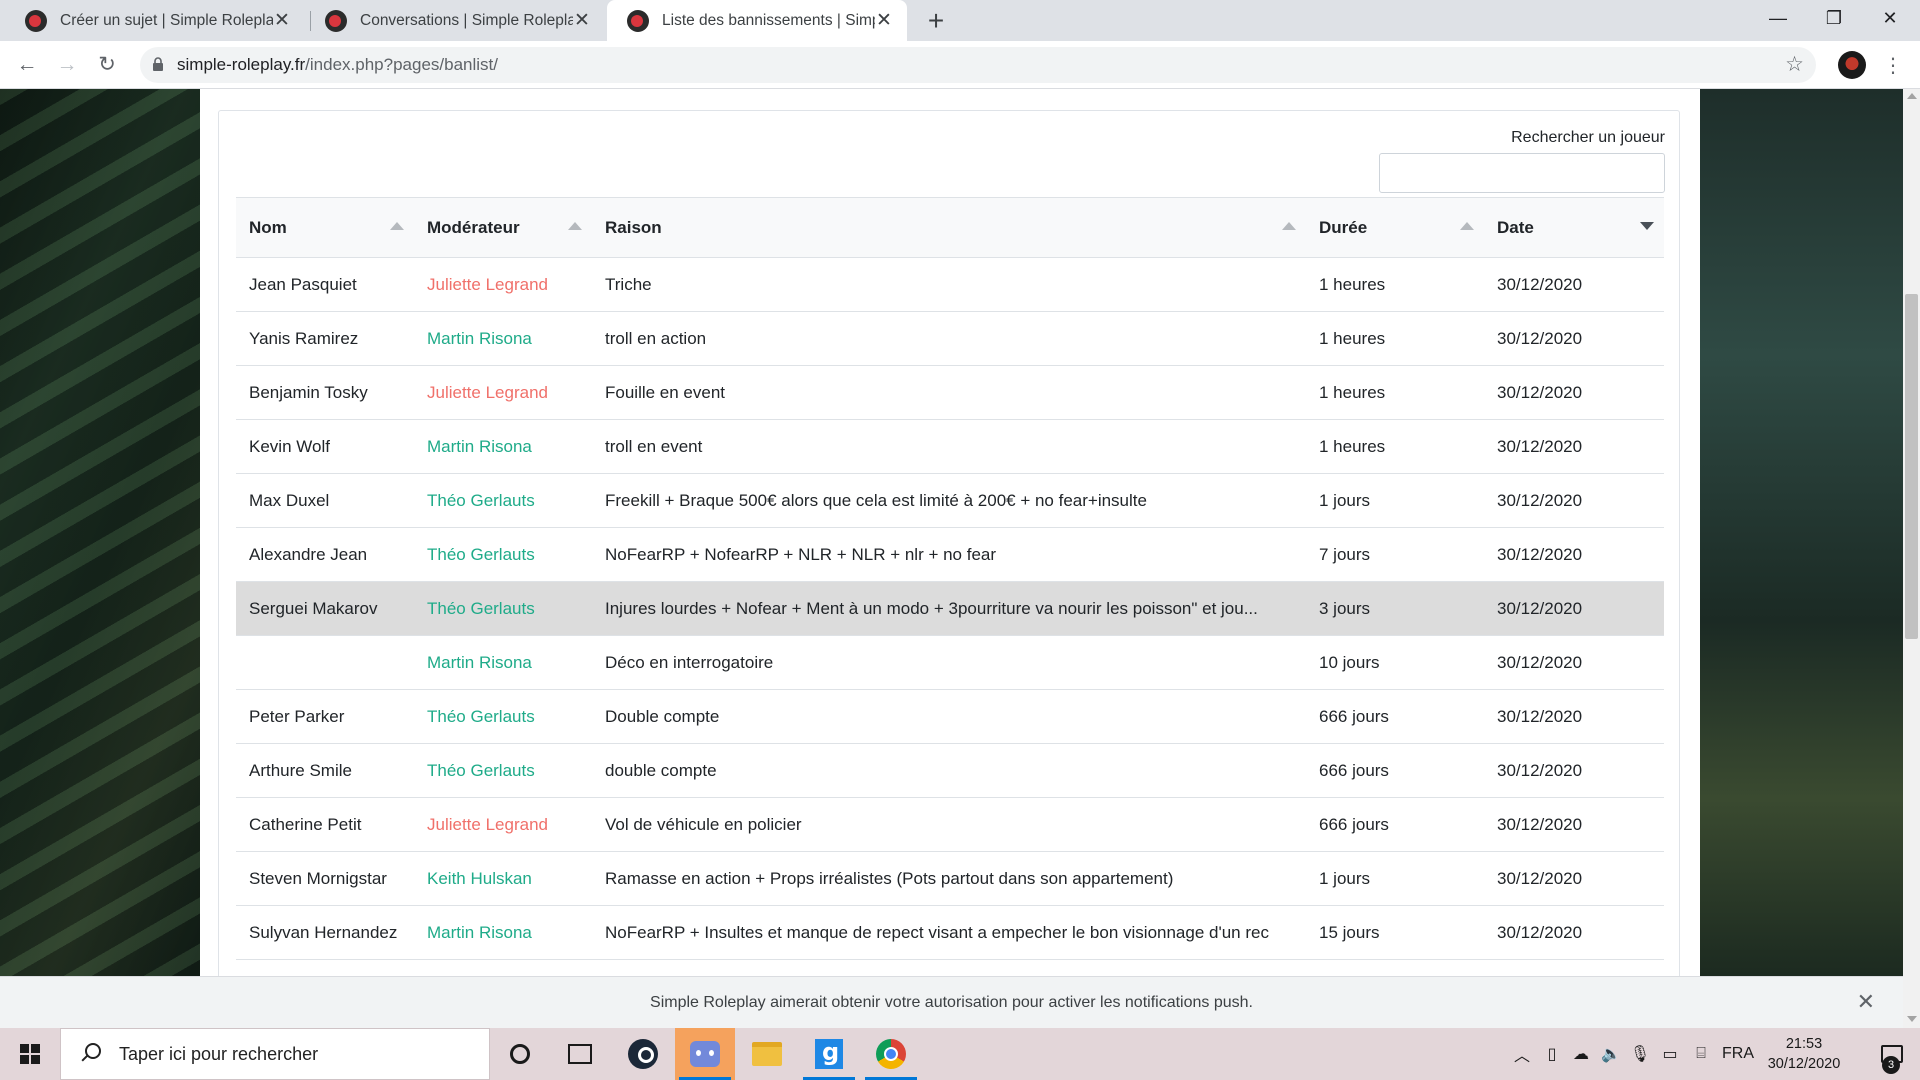 The height and width of the screenshot is (1080, 1920). What do you see at coordinates (1552, 1054) in the screenshot?
I see `device-icon: ▯` at bounding box center [1552, 1054].